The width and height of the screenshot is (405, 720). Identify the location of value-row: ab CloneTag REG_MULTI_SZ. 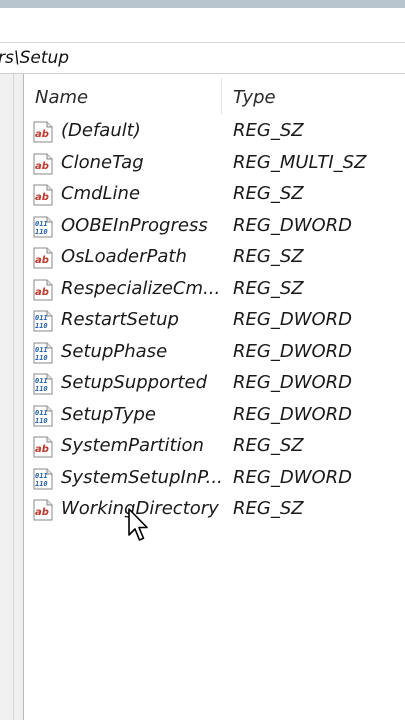
(214, 165).